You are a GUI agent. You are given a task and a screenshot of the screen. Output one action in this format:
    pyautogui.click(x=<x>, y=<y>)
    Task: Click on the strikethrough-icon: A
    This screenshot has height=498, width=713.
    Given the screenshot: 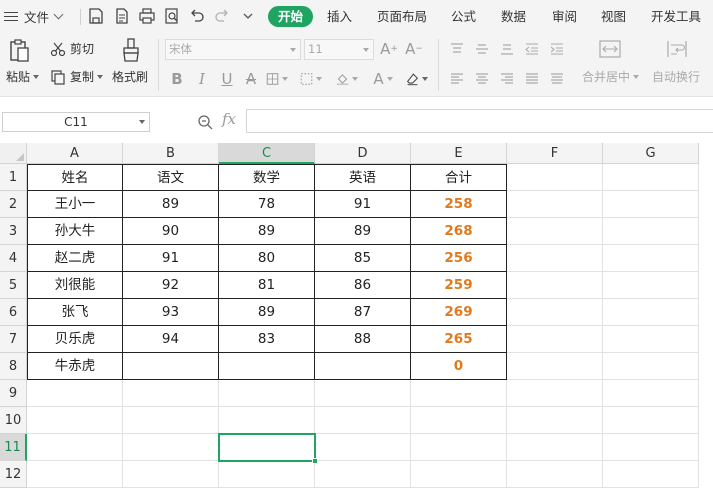 What is the action you would take?
    pyautogui.click(x=251, y=79)
    